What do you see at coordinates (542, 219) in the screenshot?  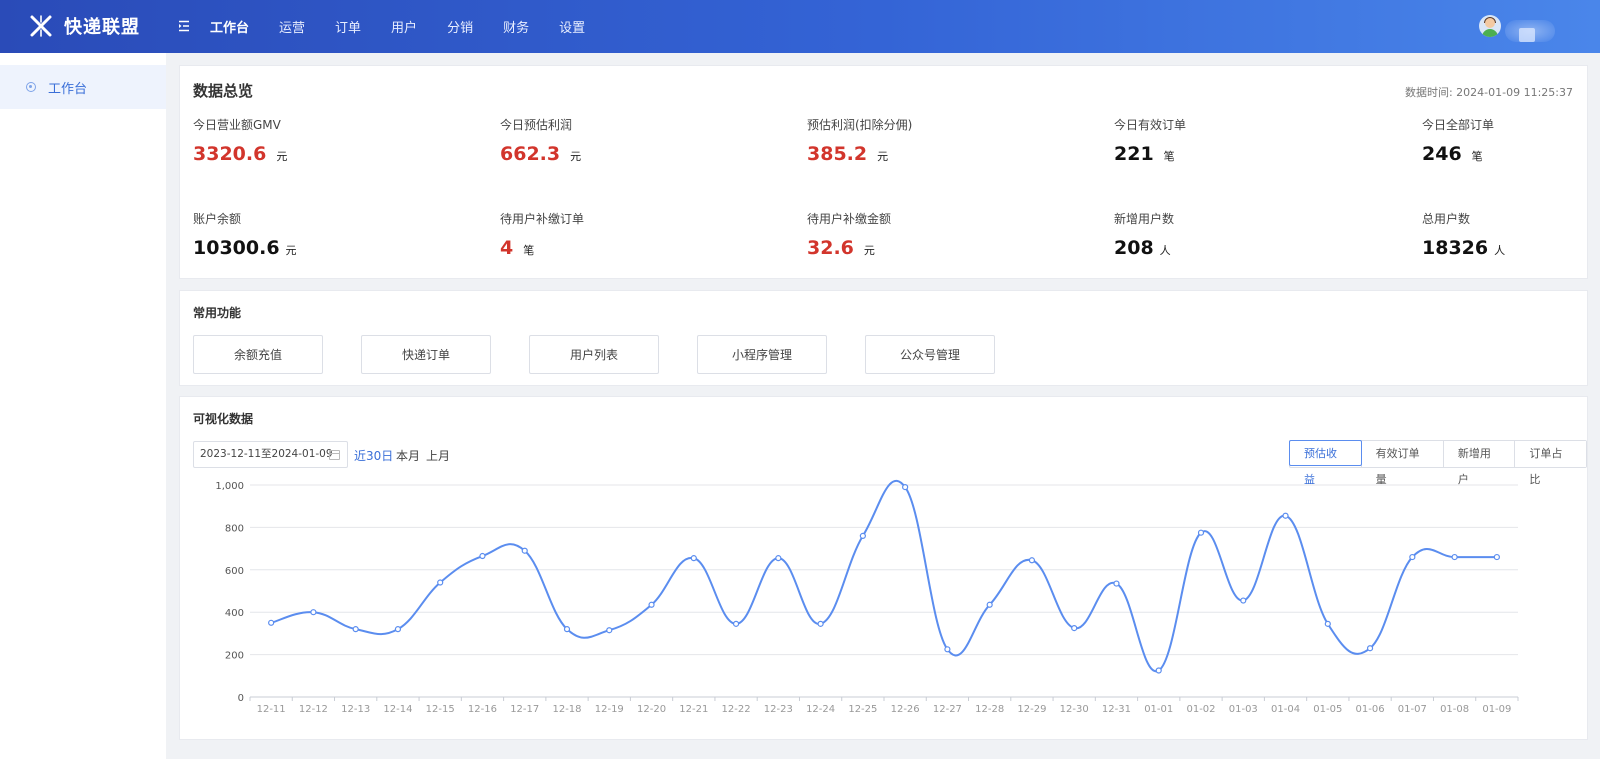 I see `stat-label: 待用户补缴订单` at bounding box center [542, 219].